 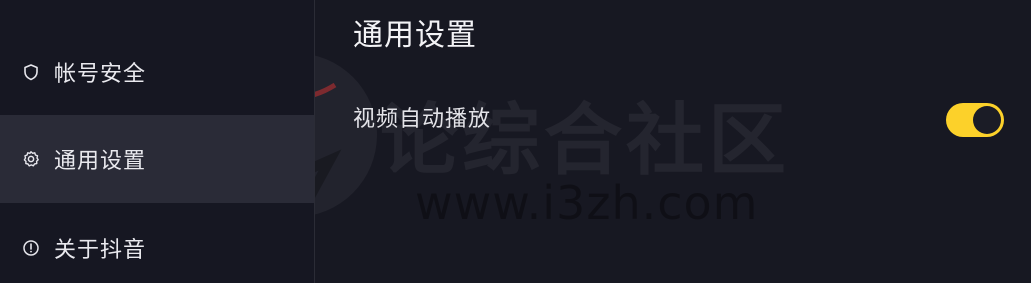 What do you see at coordinates (31, 159) in the screenshot?
I see `gear-icon` at bounding box center [31, 159].